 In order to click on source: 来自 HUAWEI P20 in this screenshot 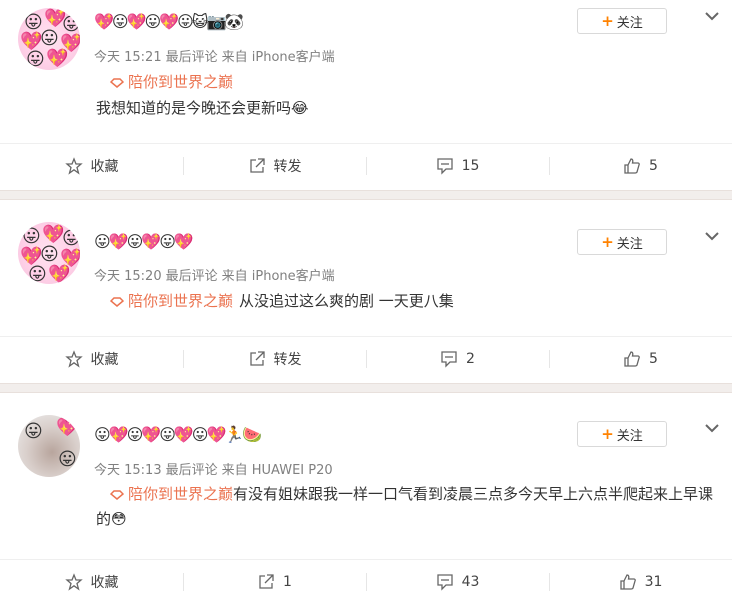, I will do `click(277, 470)`.